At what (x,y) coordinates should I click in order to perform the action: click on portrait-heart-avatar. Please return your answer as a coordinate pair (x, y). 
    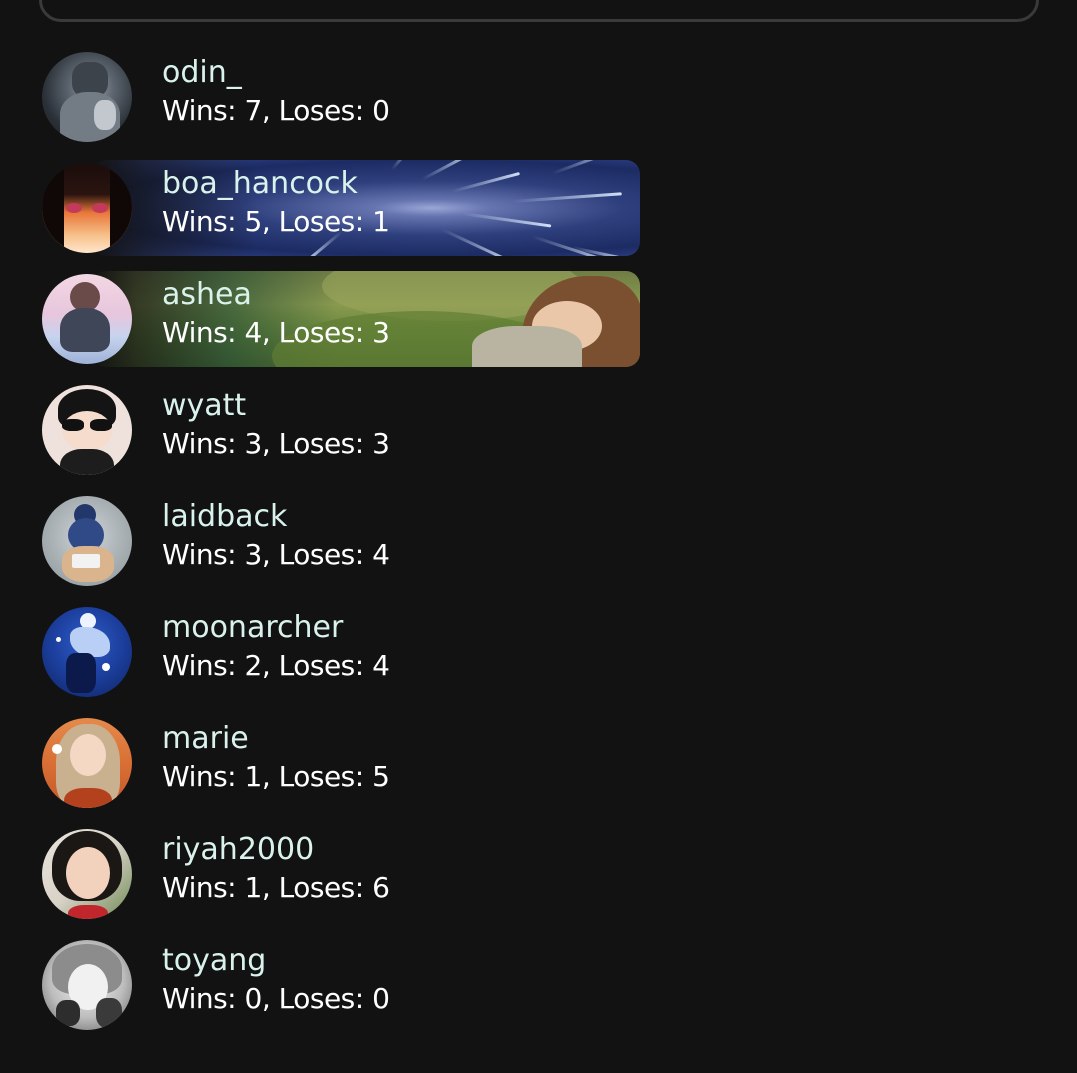
    Looking at the image, I should click on (87, 763).